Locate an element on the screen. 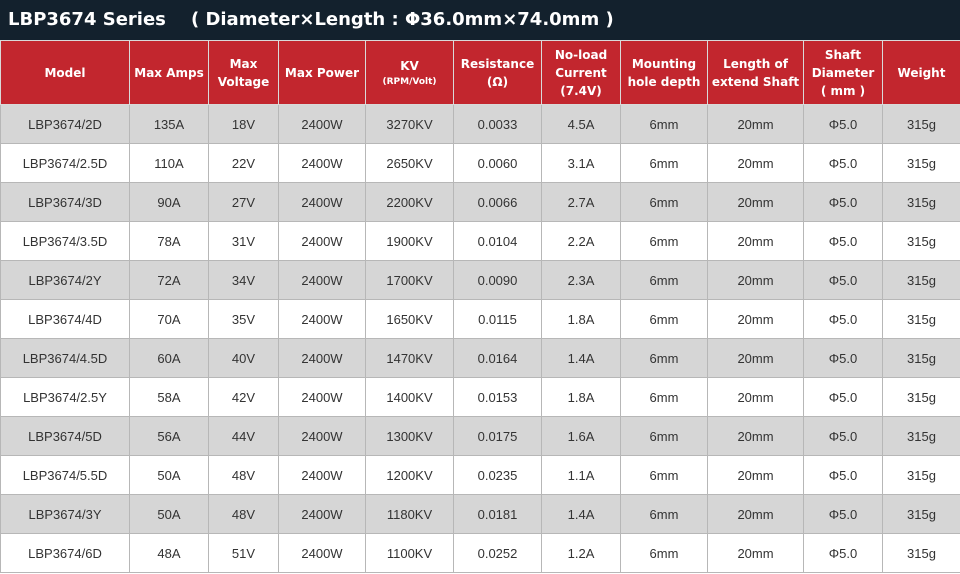 The image size is (960, 574). cell-max-voltage: 42V is located at coordinates (243, 397).